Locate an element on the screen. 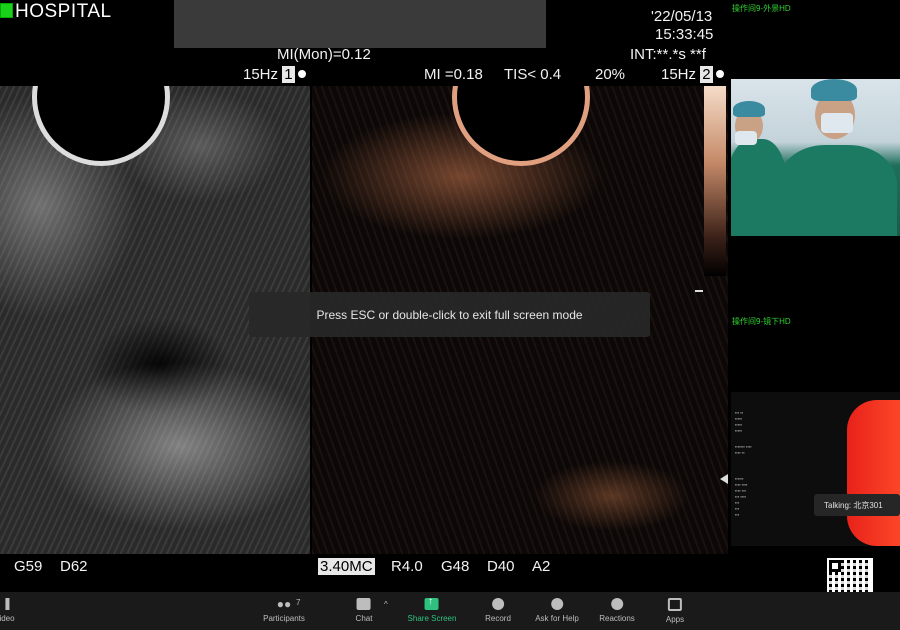 This screenshot has height=630, width=900. overlay-text: ▪▪▪▪▪▪▪ ▪▪▪▪ ▪▪▪▪ ▪▪ is located at coordinates (743, 449).